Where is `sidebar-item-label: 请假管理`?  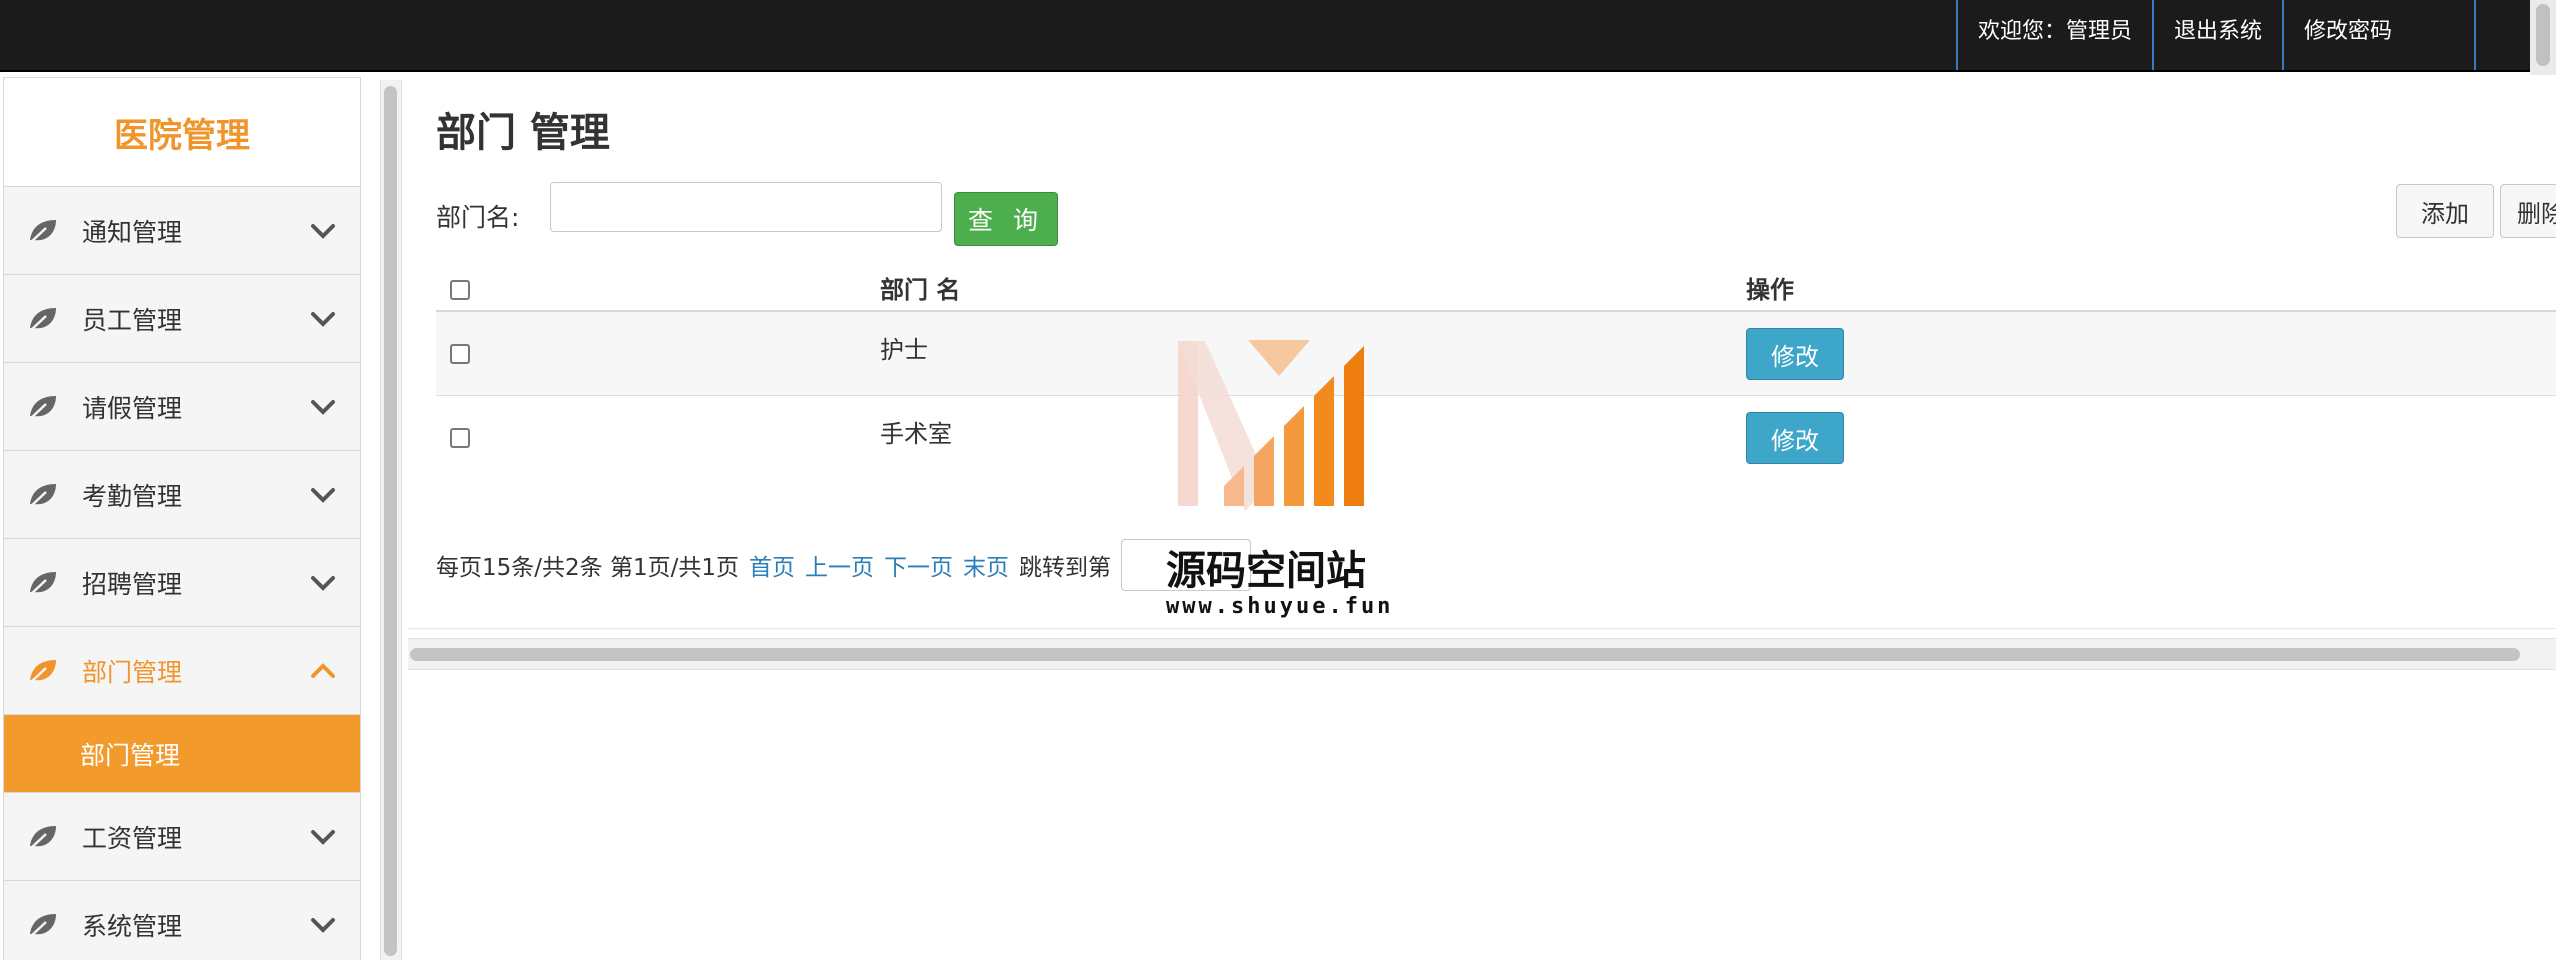 sidebar-item-label: 请假管理 is located at coordinates (132, 408).